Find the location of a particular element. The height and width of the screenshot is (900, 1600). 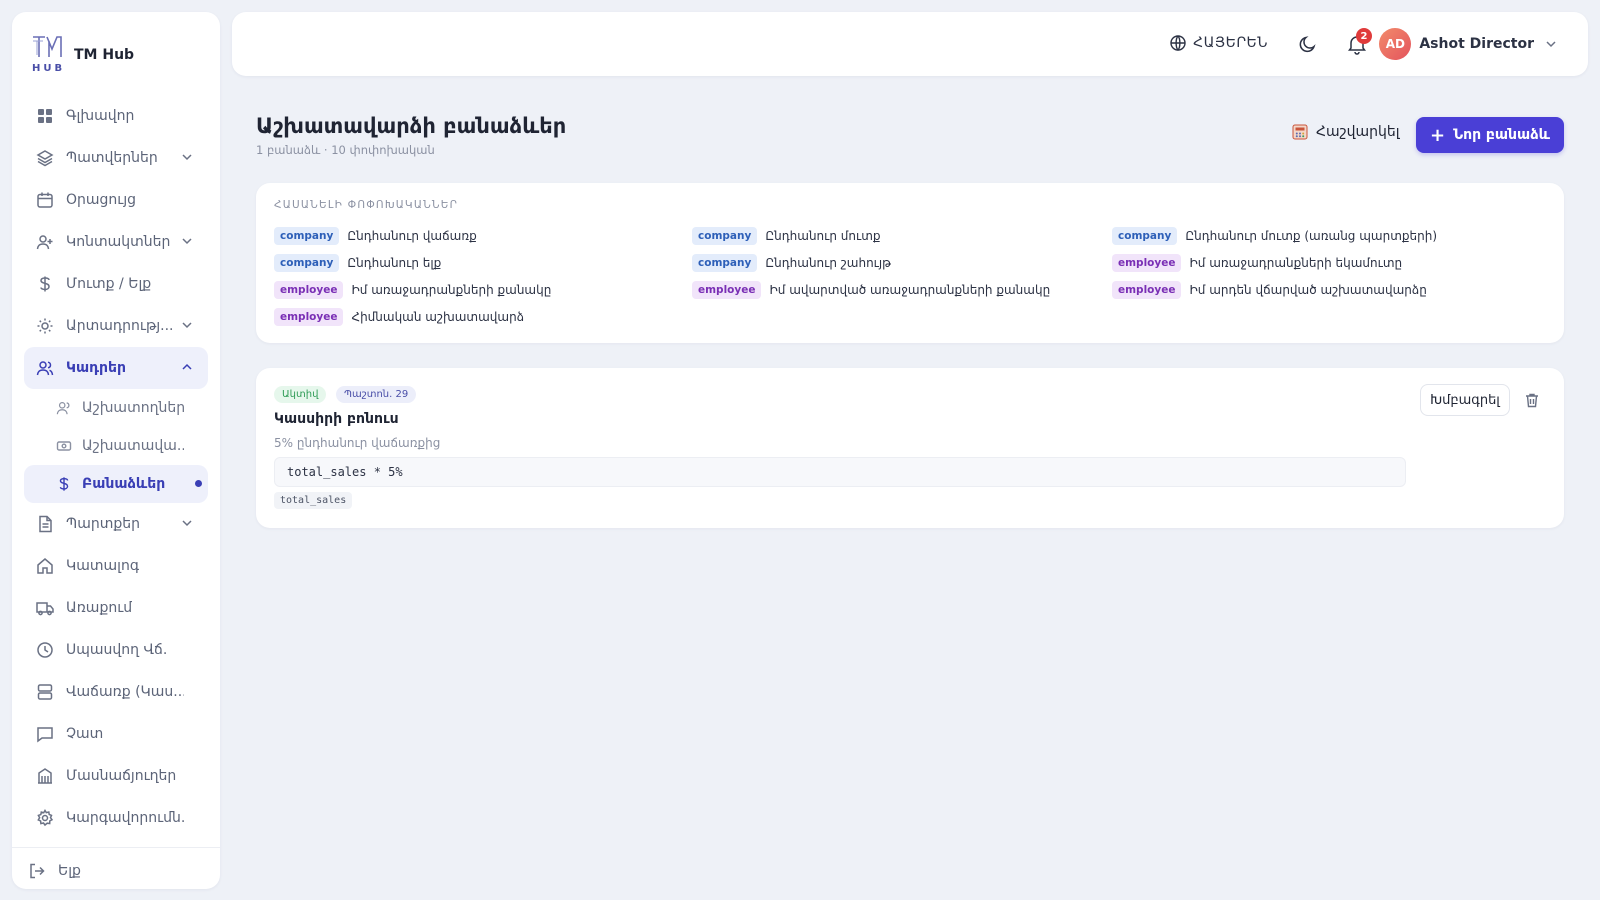

new-formula-label: Նոր բանաձև is located at coordinates (1502, 135).